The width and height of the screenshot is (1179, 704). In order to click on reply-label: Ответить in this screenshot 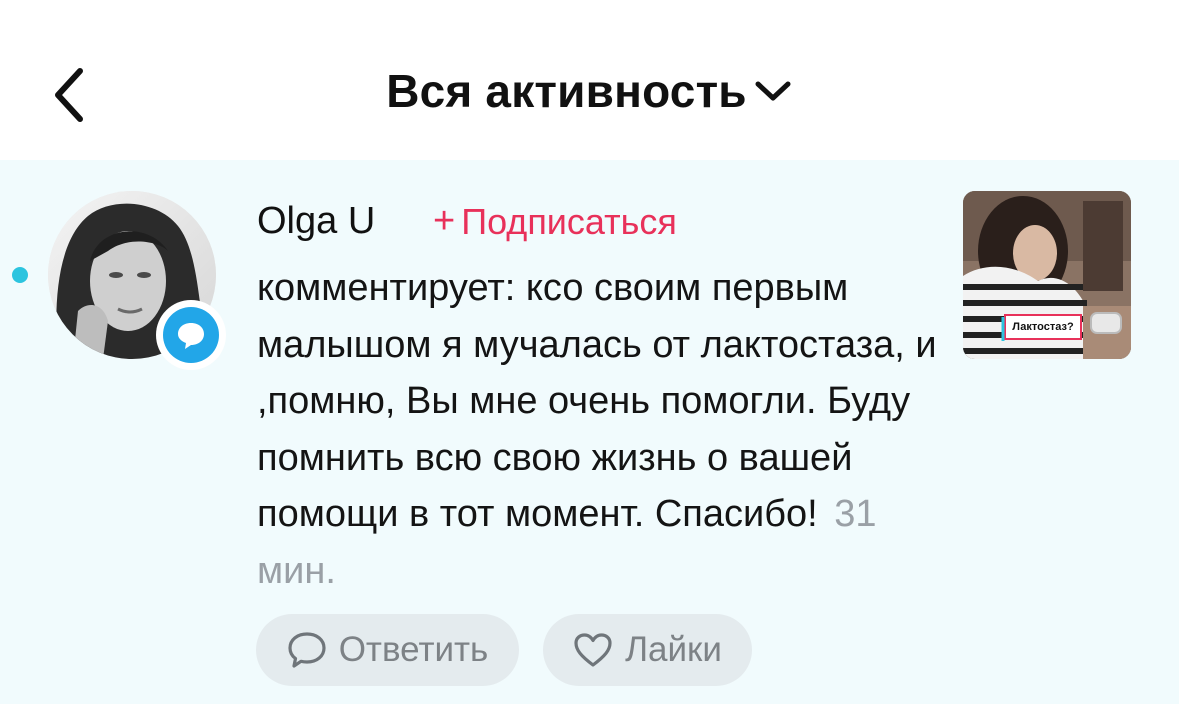, I will do `click(413, 649)`.